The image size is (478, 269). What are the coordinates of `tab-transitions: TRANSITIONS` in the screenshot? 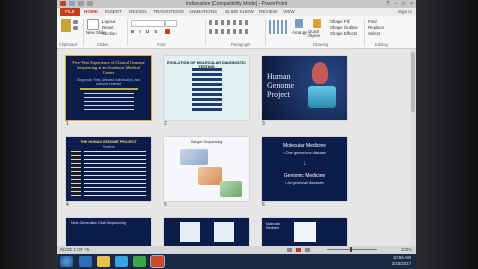 It's located at (168, 12).